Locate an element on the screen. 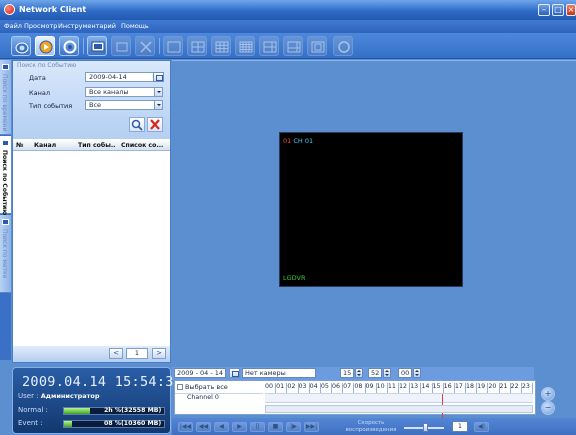 This screenshot has width=576, height=435. hour-tick-label: 09 is located at coordinates (369, 386).